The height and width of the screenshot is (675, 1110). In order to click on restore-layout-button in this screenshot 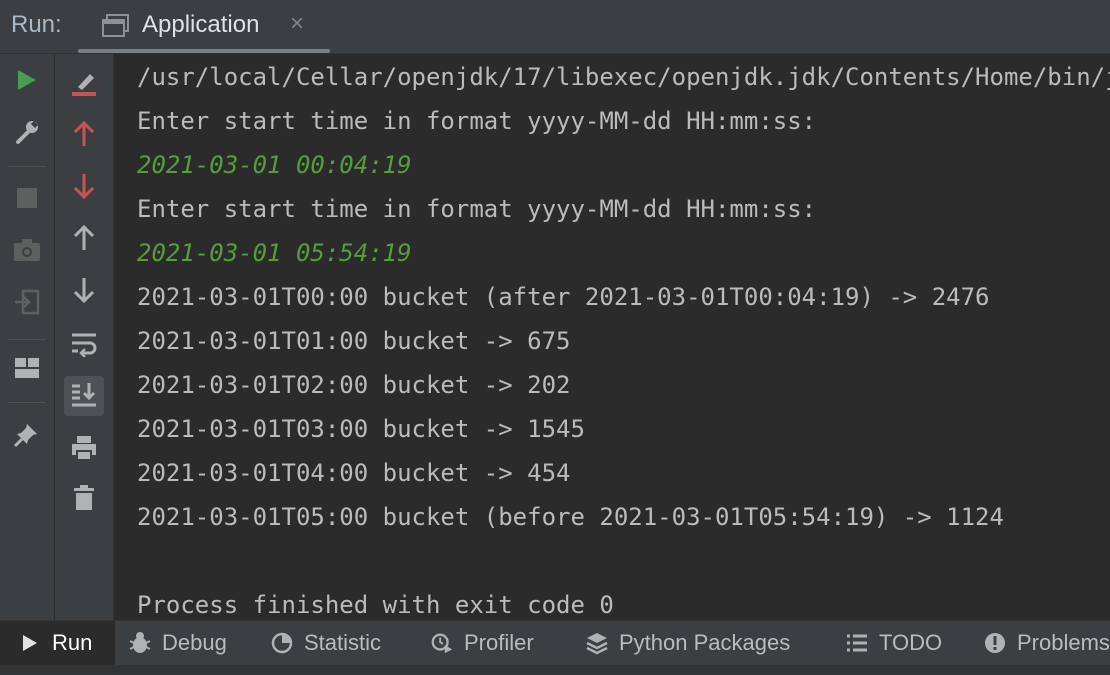, I will do `click(27, 370)`.